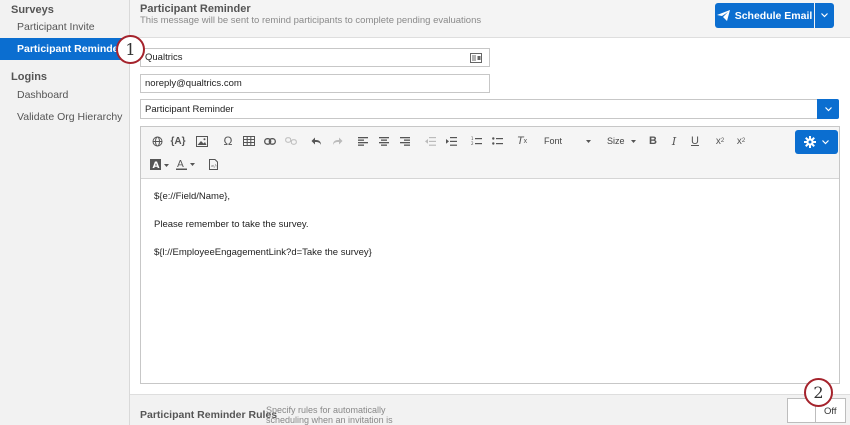 Image resolution: width=850 pixels, height=425 pixels. What do you see at coordinates (476, 58) in the screenshot?
I see `contact-card-icon` at bounding box center [476, 58].